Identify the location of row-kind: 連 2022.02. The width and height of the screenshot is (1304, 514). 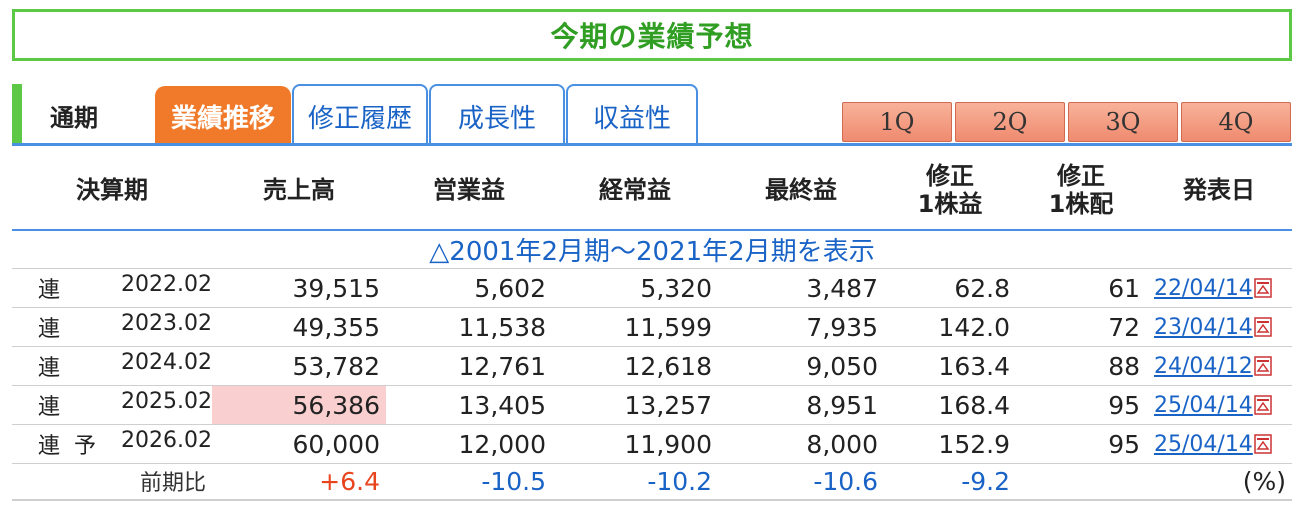
(112, 288).